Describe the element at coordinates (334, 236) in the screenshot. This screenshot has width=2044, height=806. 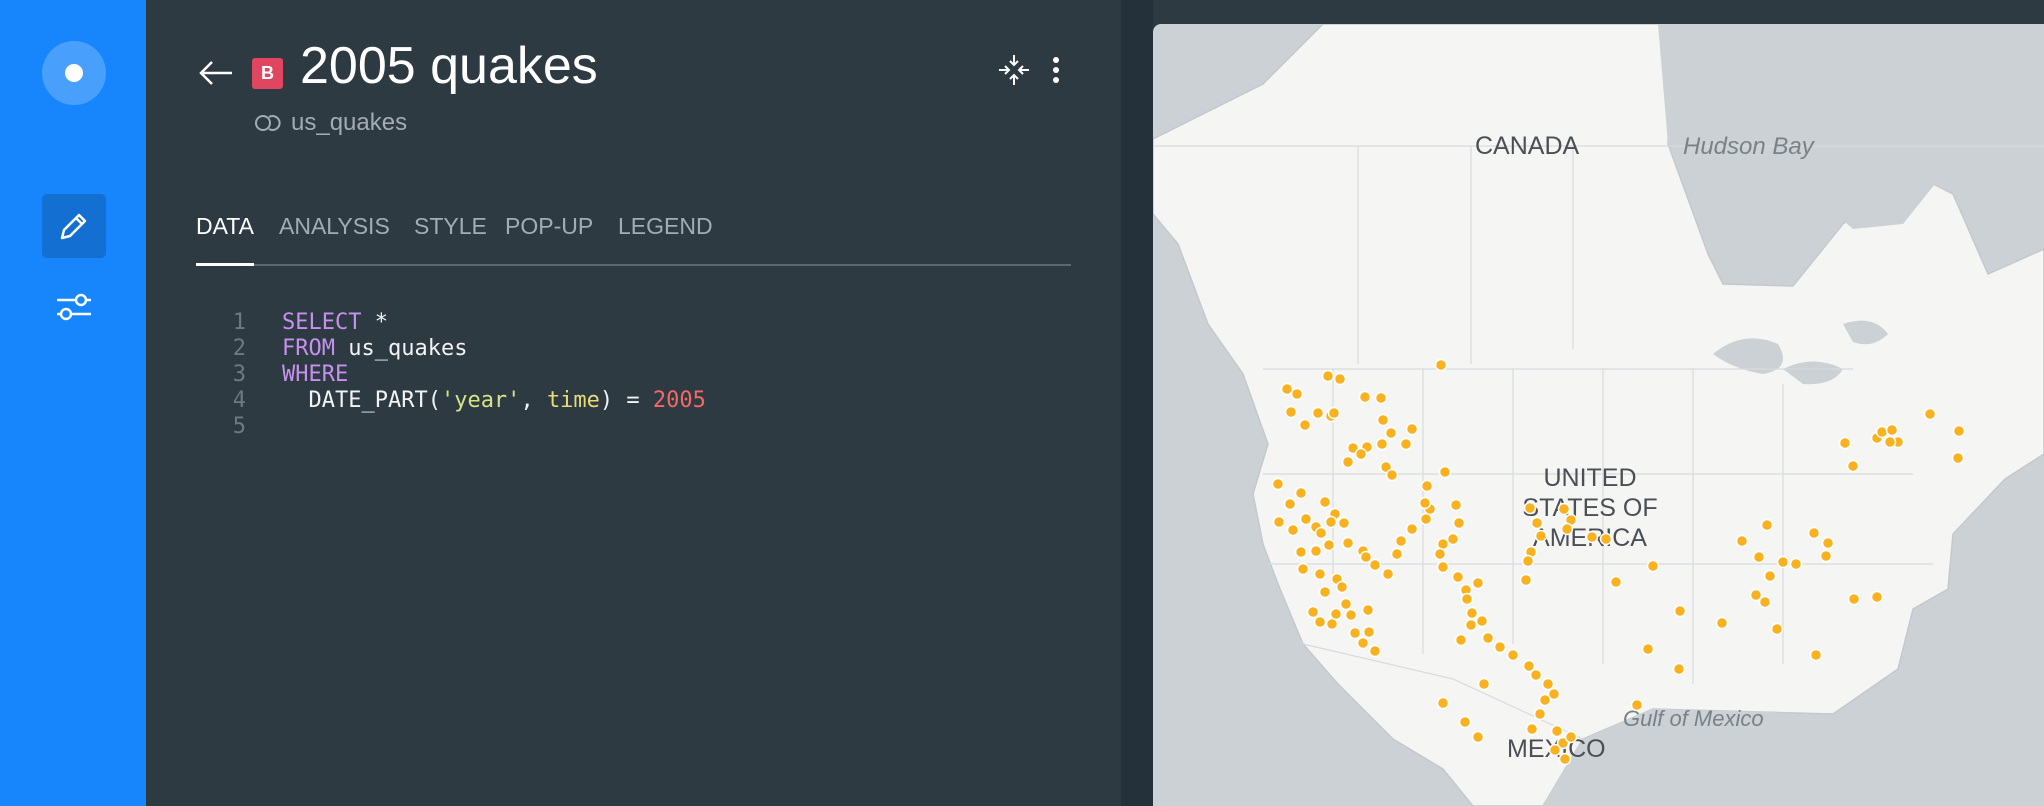
I see `tab-analysis: ANALYSIS` at that location.